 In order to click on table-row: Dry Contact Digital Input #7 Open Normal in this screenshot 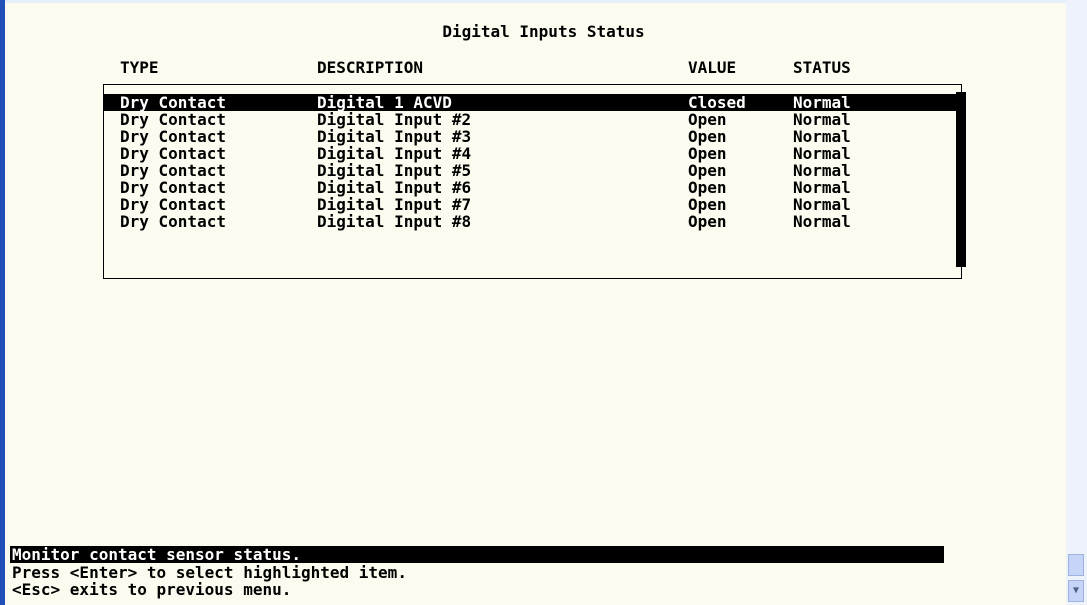, I will do `click(529, 204)`.